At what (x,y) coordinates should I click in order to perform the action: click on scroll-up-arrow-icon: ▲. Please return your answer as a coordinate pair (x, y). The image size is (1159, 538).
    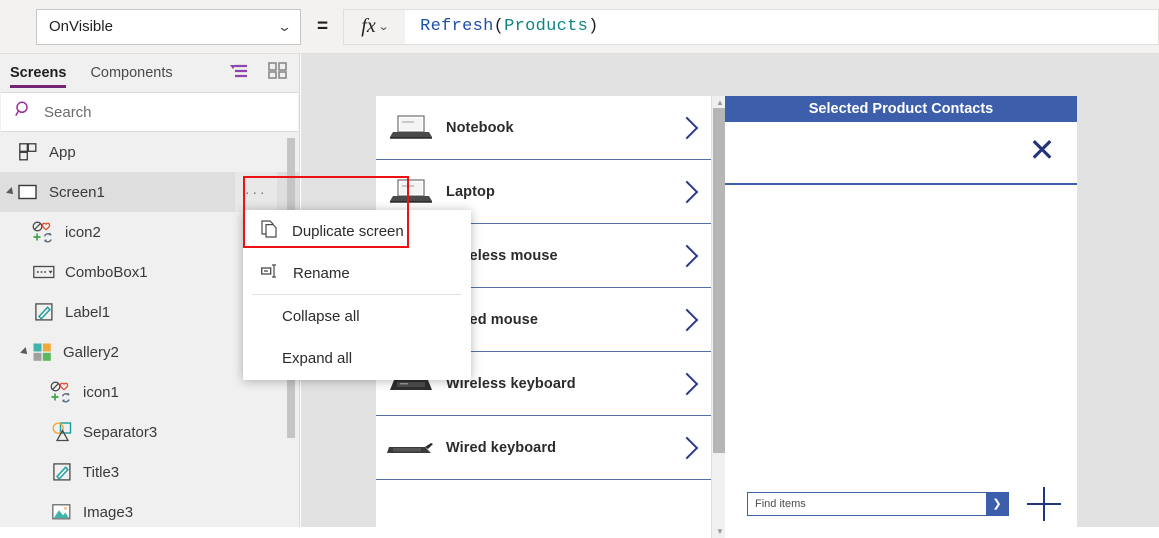
    Looking at the image, I should click on (720, 102).